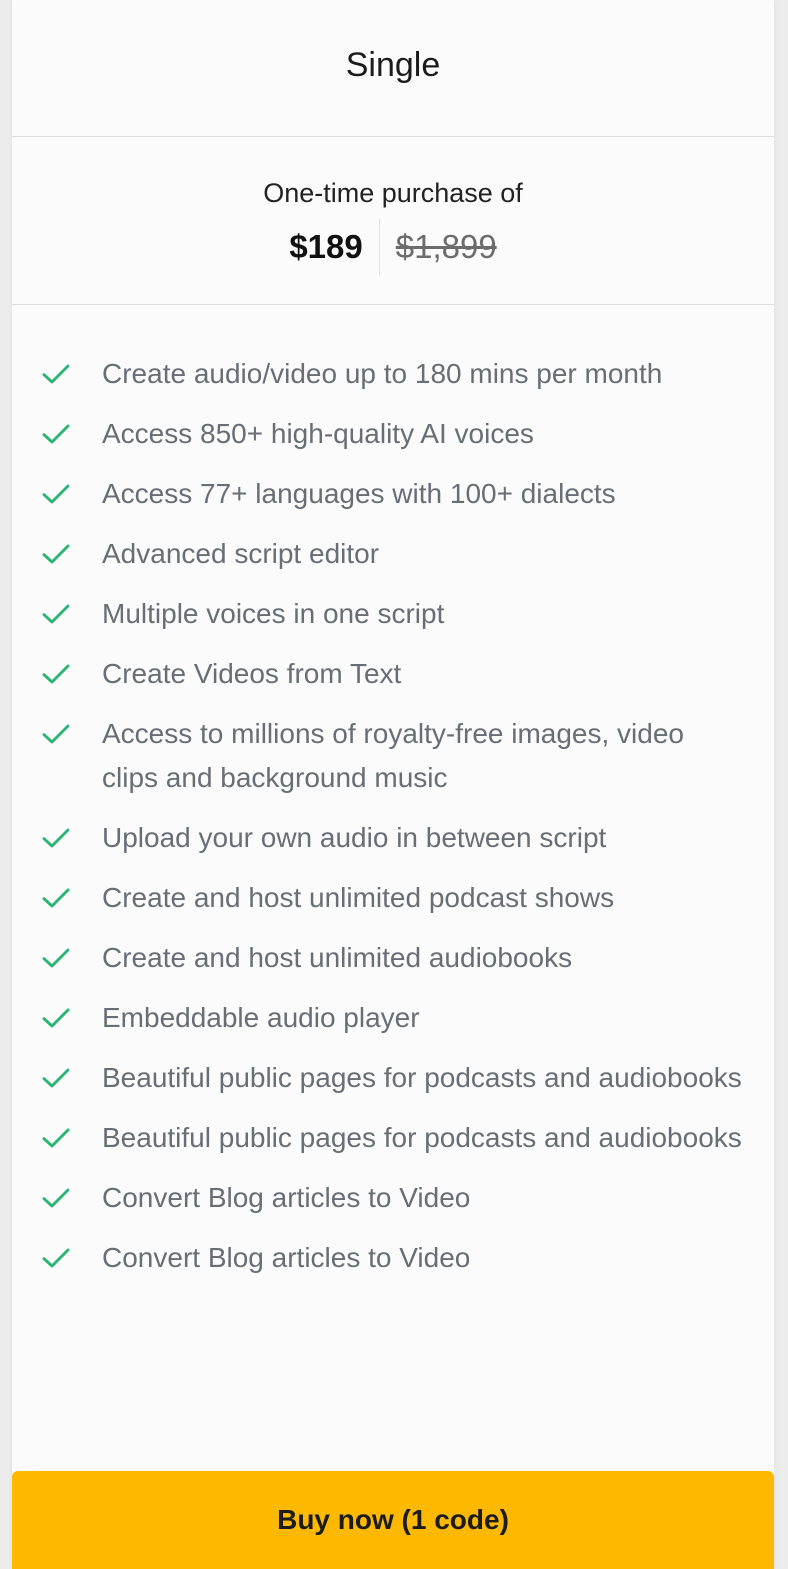  Describe the element at coordinates (393, 193) in the screenshot. I see `price-caption: One-time purchase of` at that location.